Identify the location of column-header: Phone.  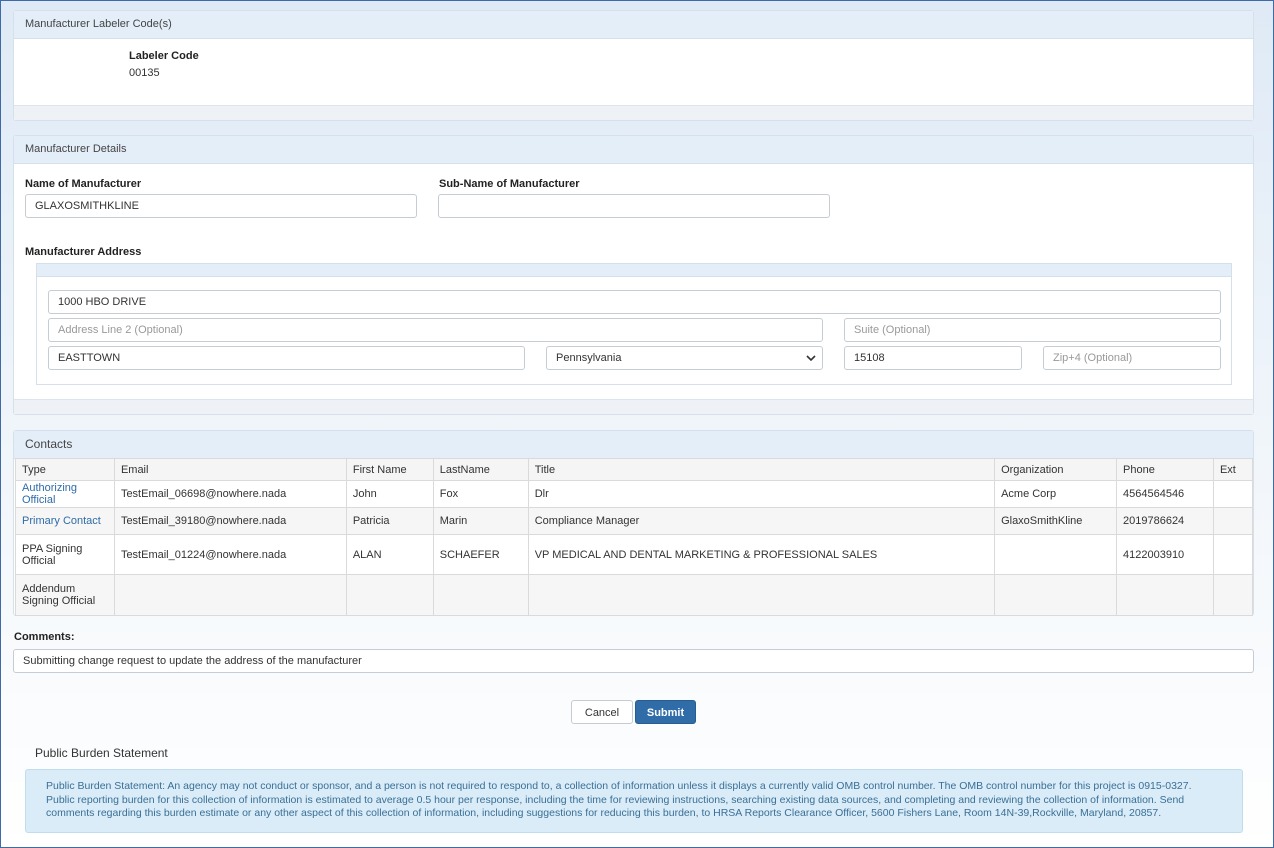
(1165, 469).